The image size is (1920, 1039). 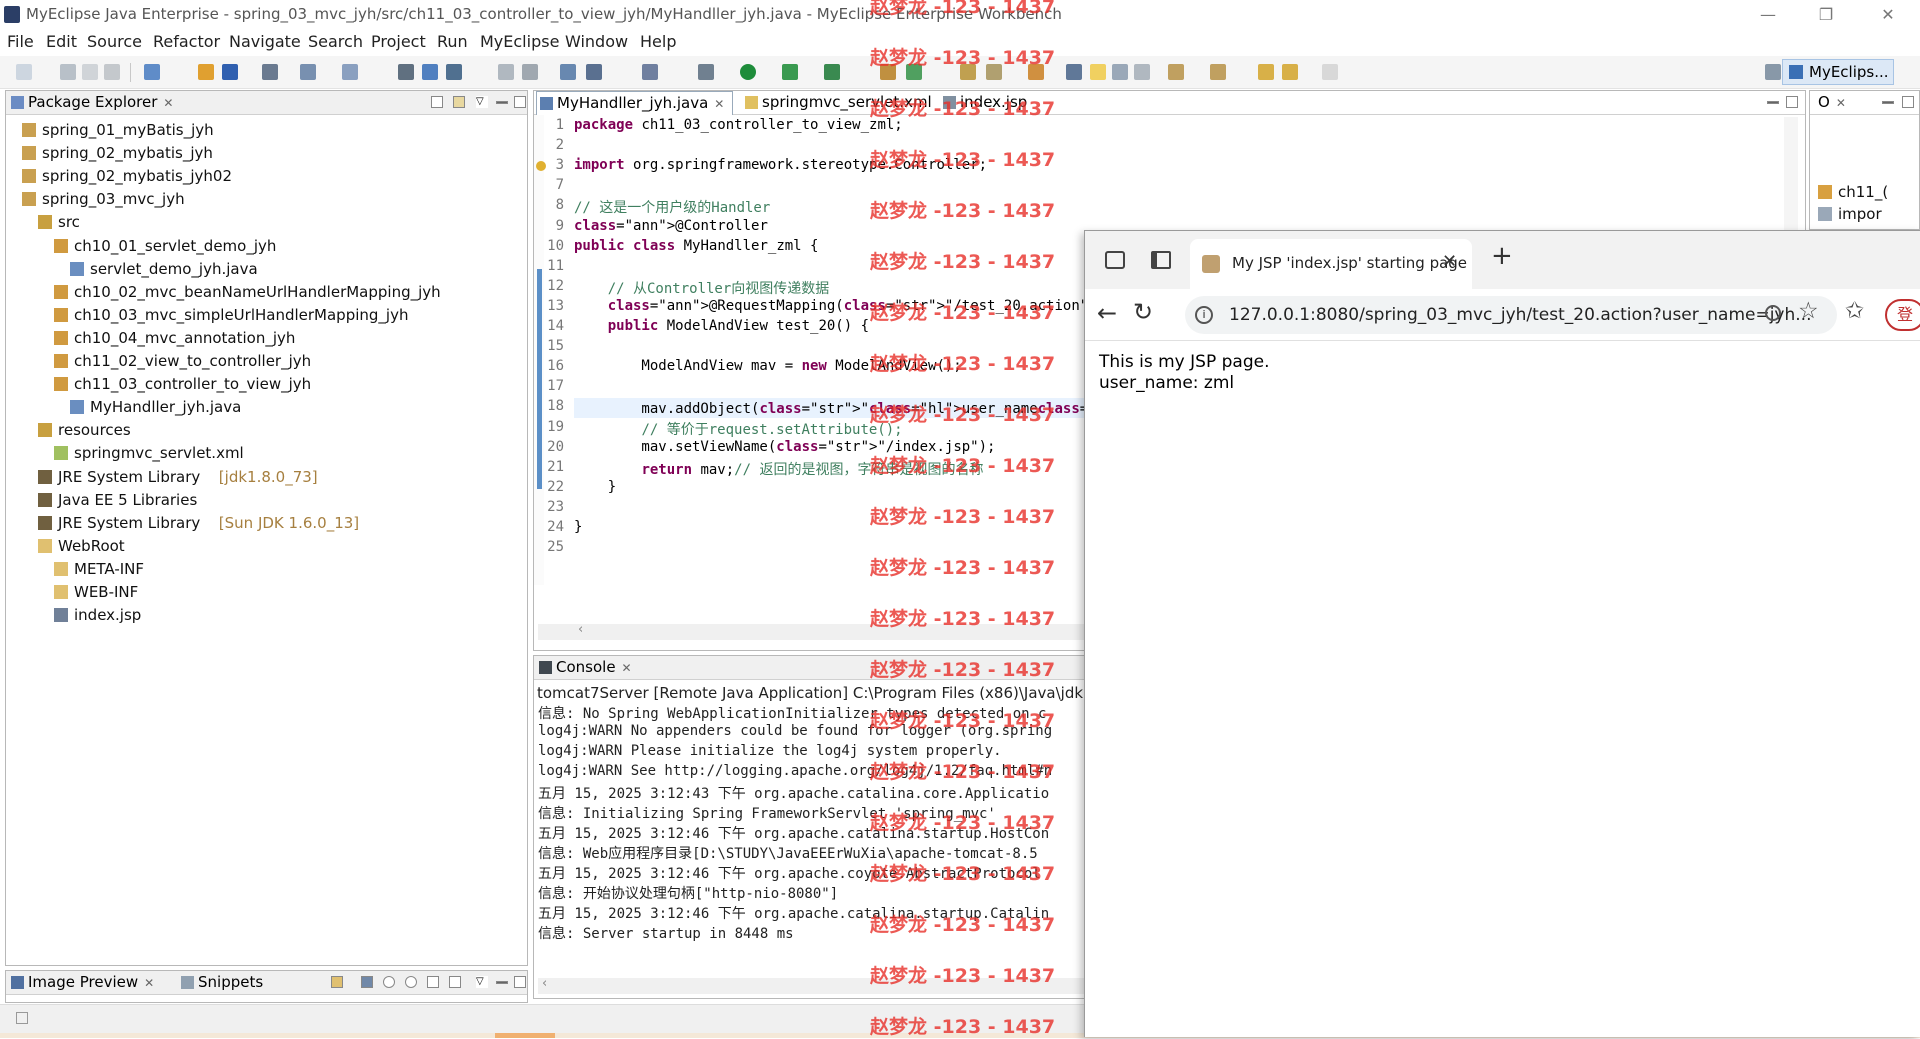 I want to click on menu-window: Window, so click(x=596, y=41).